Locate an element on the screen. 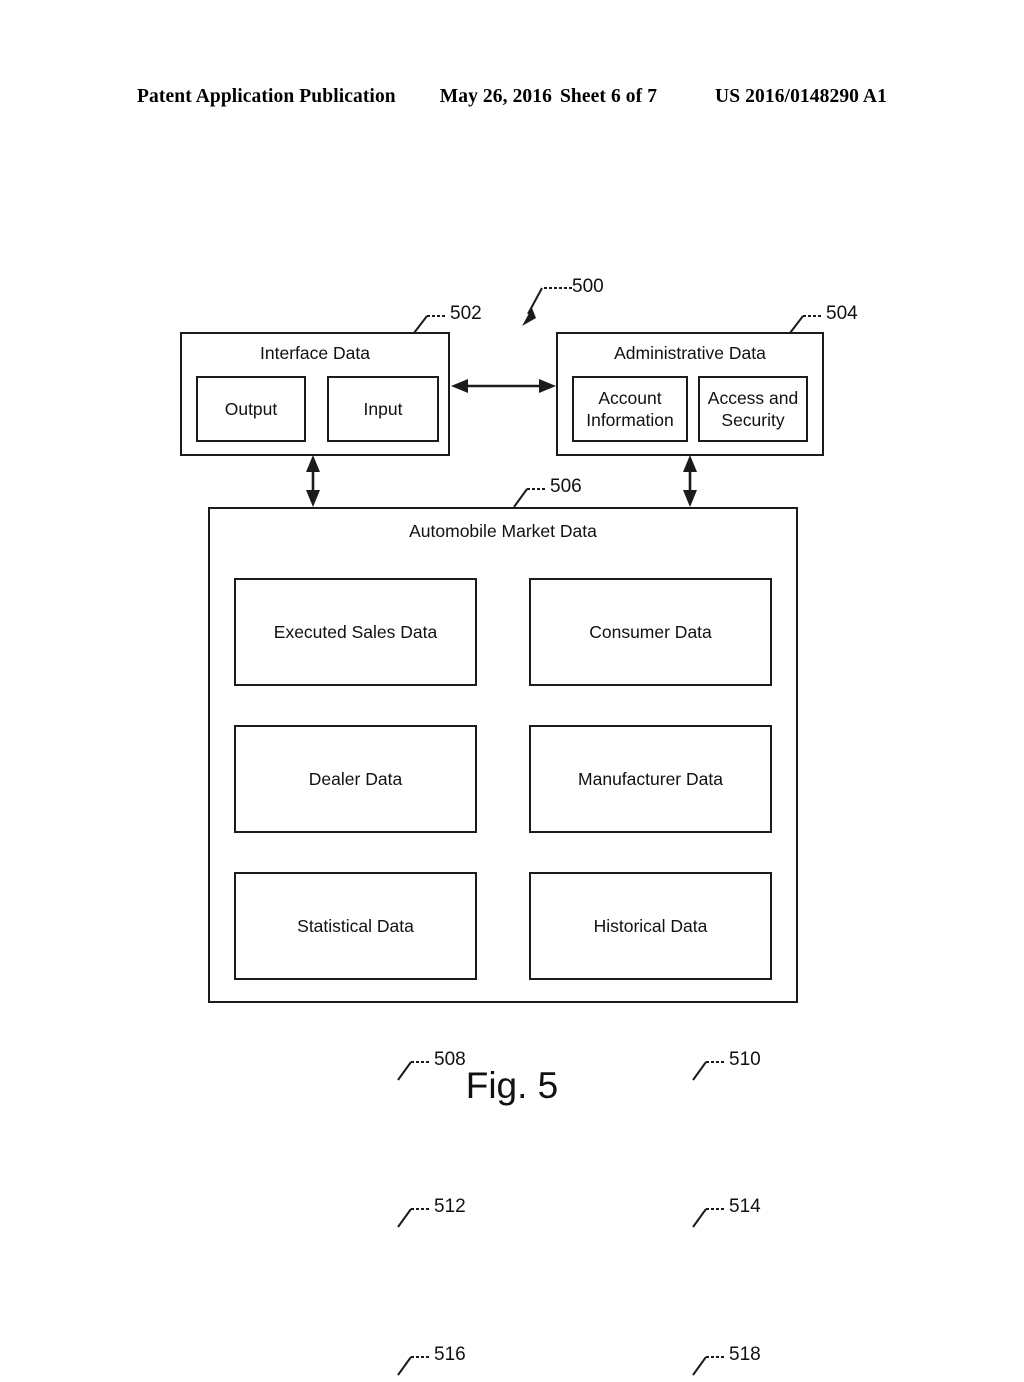 The image size is (1024, 1382). historical-data-label: Historical Data is located at coordinates (650, 926).